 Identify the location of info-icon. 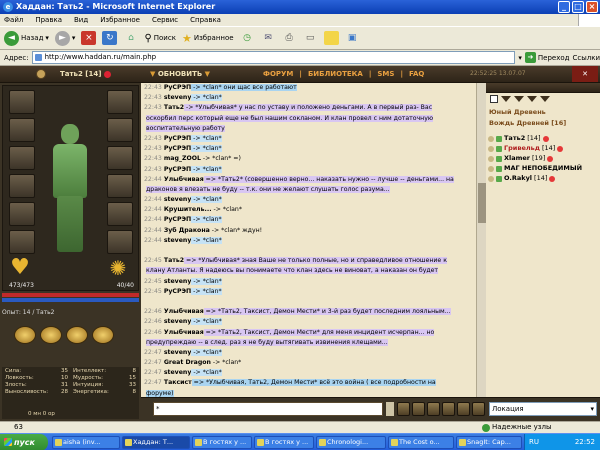
(41, 74).